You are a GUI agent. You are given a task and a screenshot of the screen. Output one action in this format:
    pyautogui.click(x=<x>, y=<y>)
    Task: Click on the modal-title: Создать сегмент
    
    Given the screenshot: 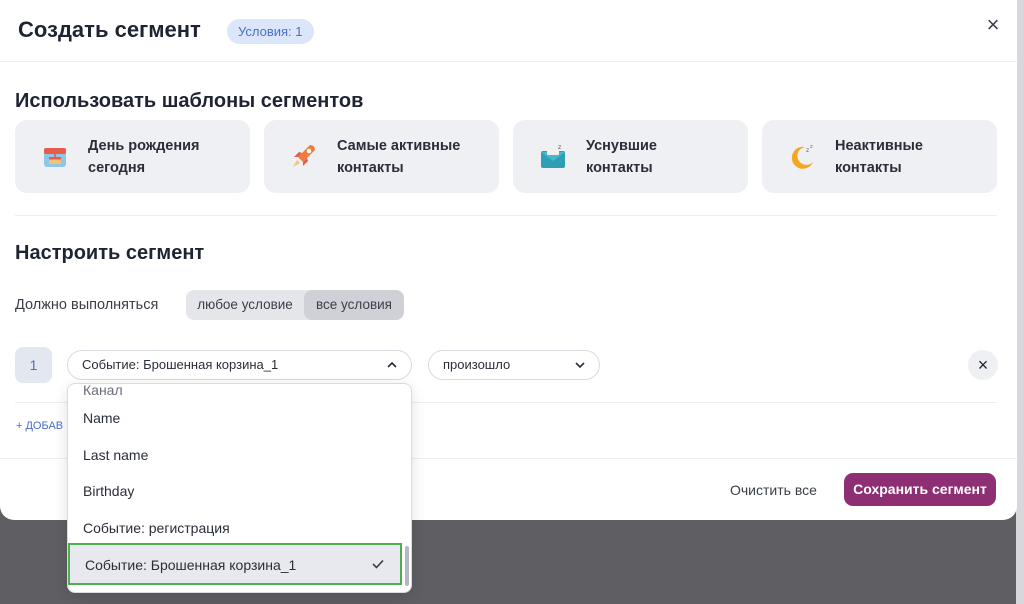 What is the action you would take?
    pyautogui.click(x=109, y=29)
    